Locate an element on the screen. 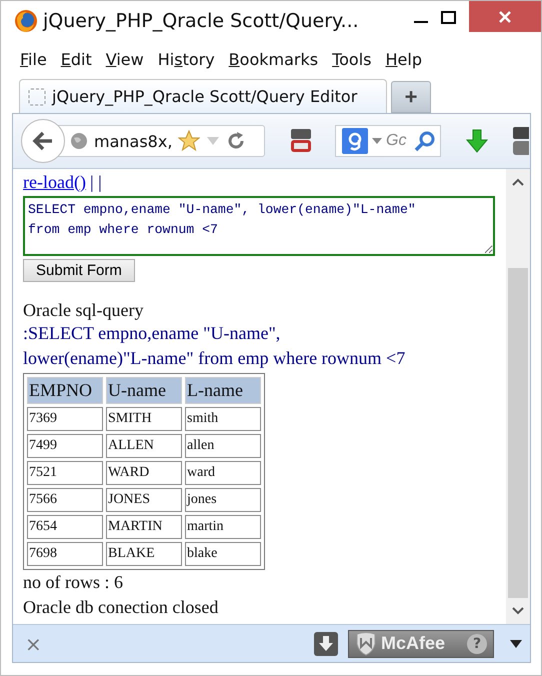 The image size is (542, 676). reload-link: re-load() is located at coordinates (54, 182).